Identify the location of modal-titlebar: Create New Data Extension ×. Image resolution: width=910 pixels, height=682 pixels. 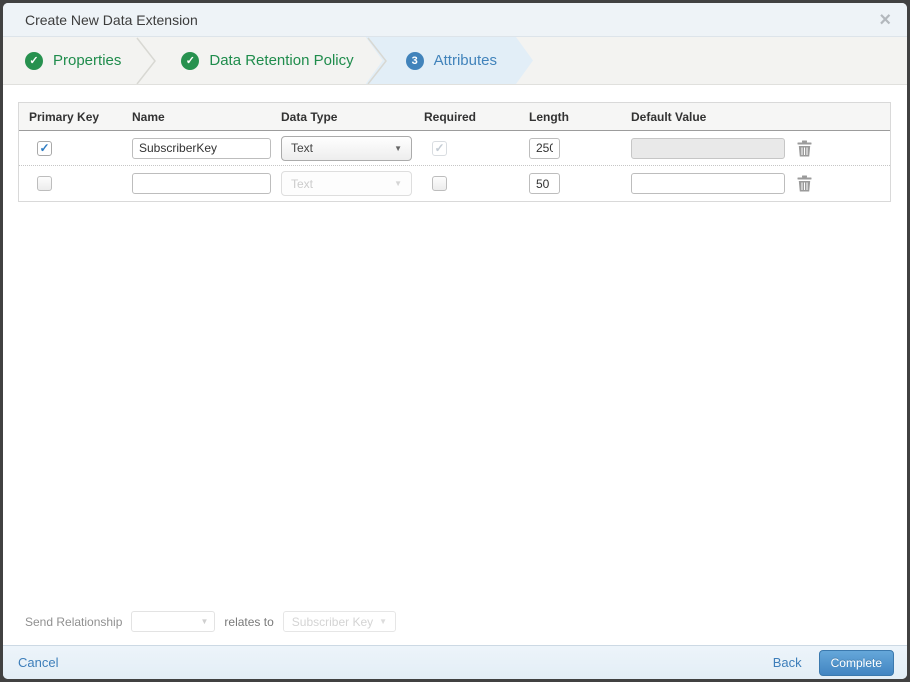
(455, 20).